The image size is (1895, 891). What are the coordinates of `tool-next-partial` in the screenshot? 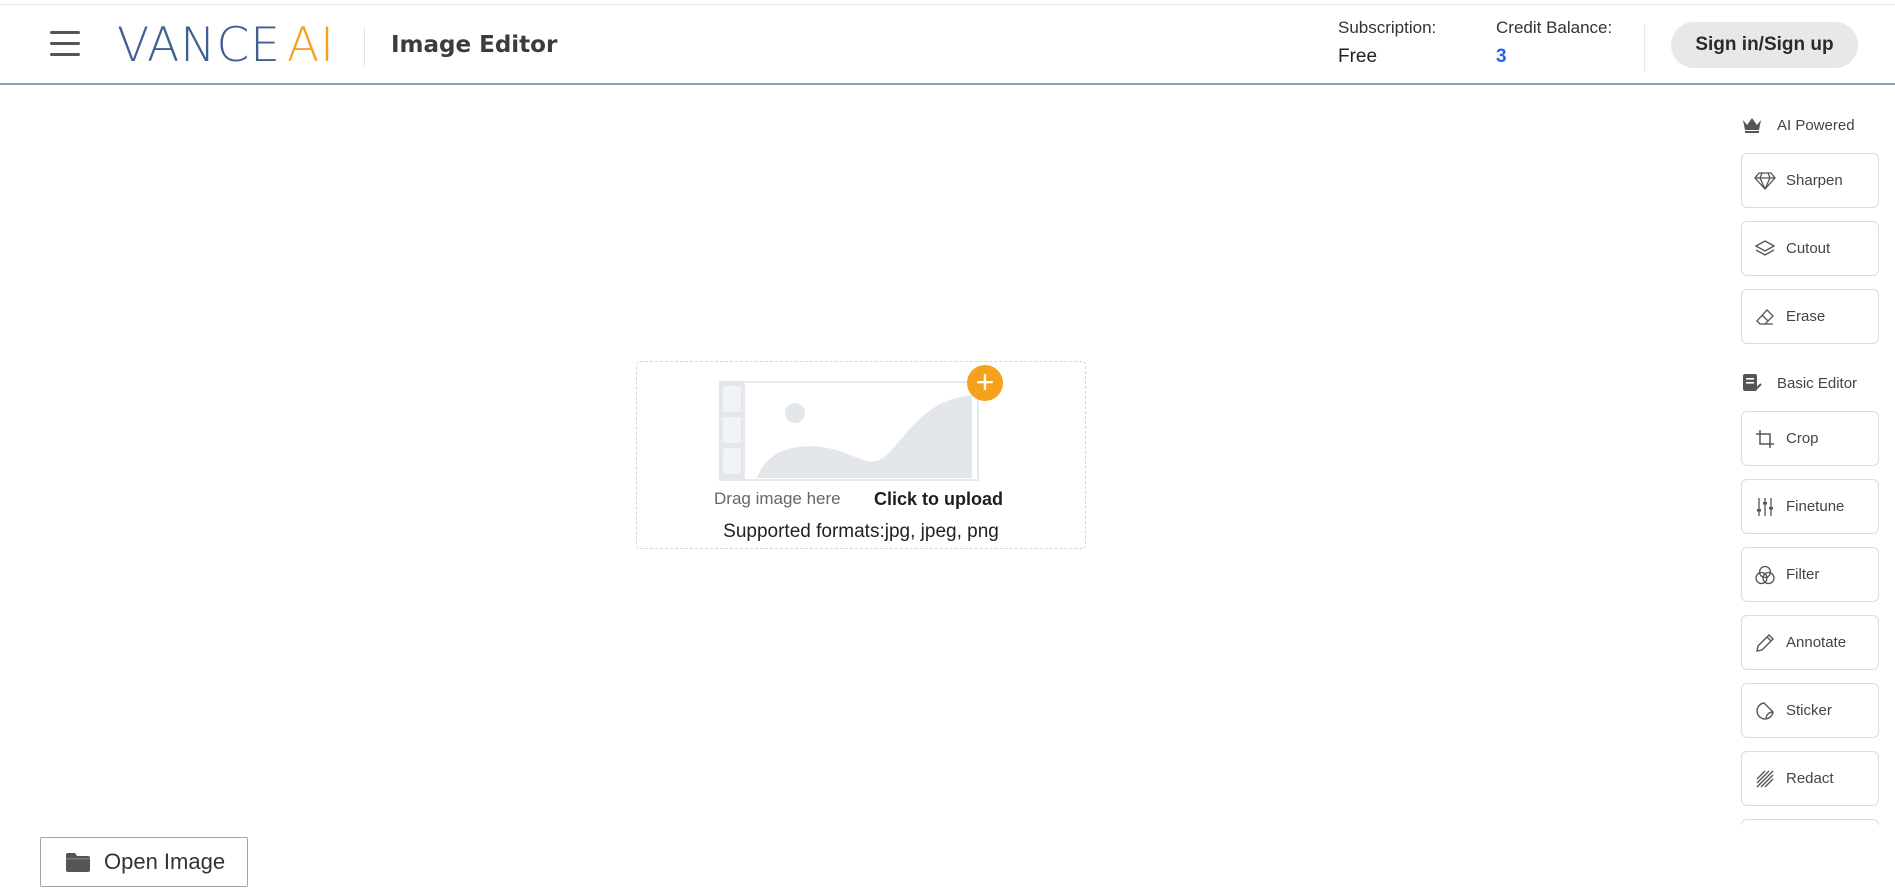 It's located at (1810, 822).